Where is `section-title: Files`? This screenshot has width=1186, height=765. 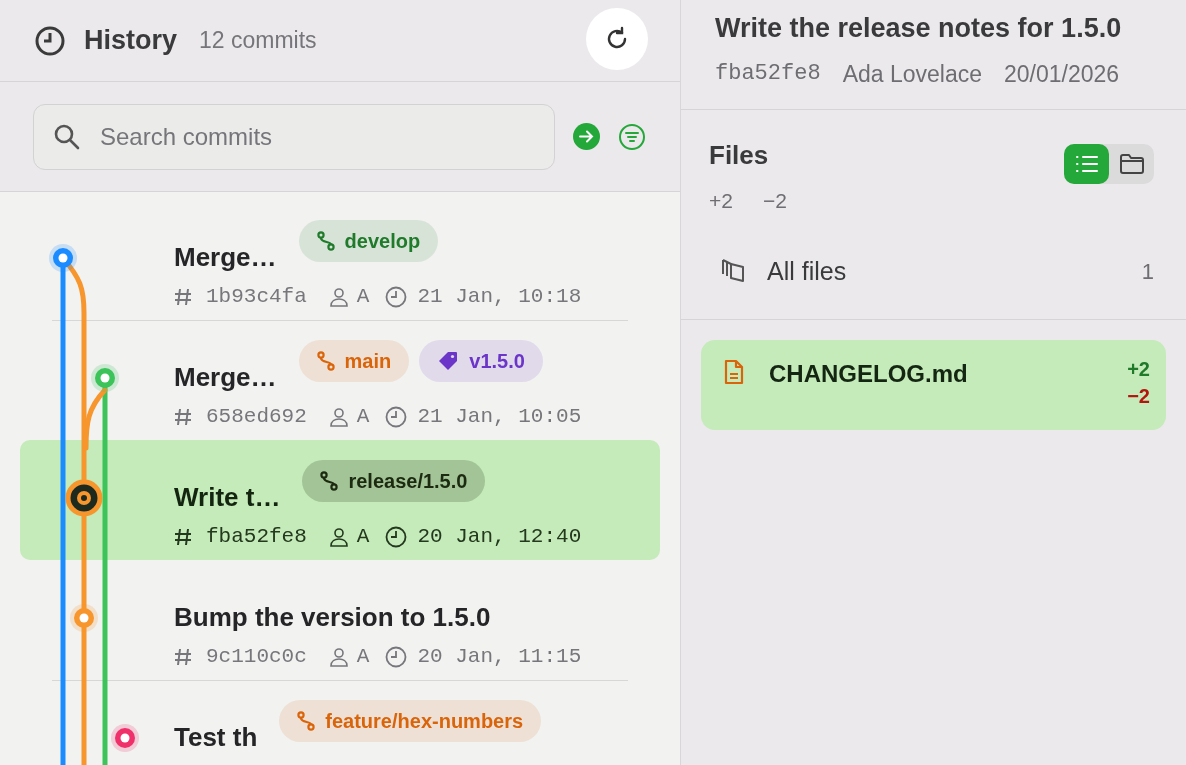 section-title: Files is located at coordinates (739, 155).